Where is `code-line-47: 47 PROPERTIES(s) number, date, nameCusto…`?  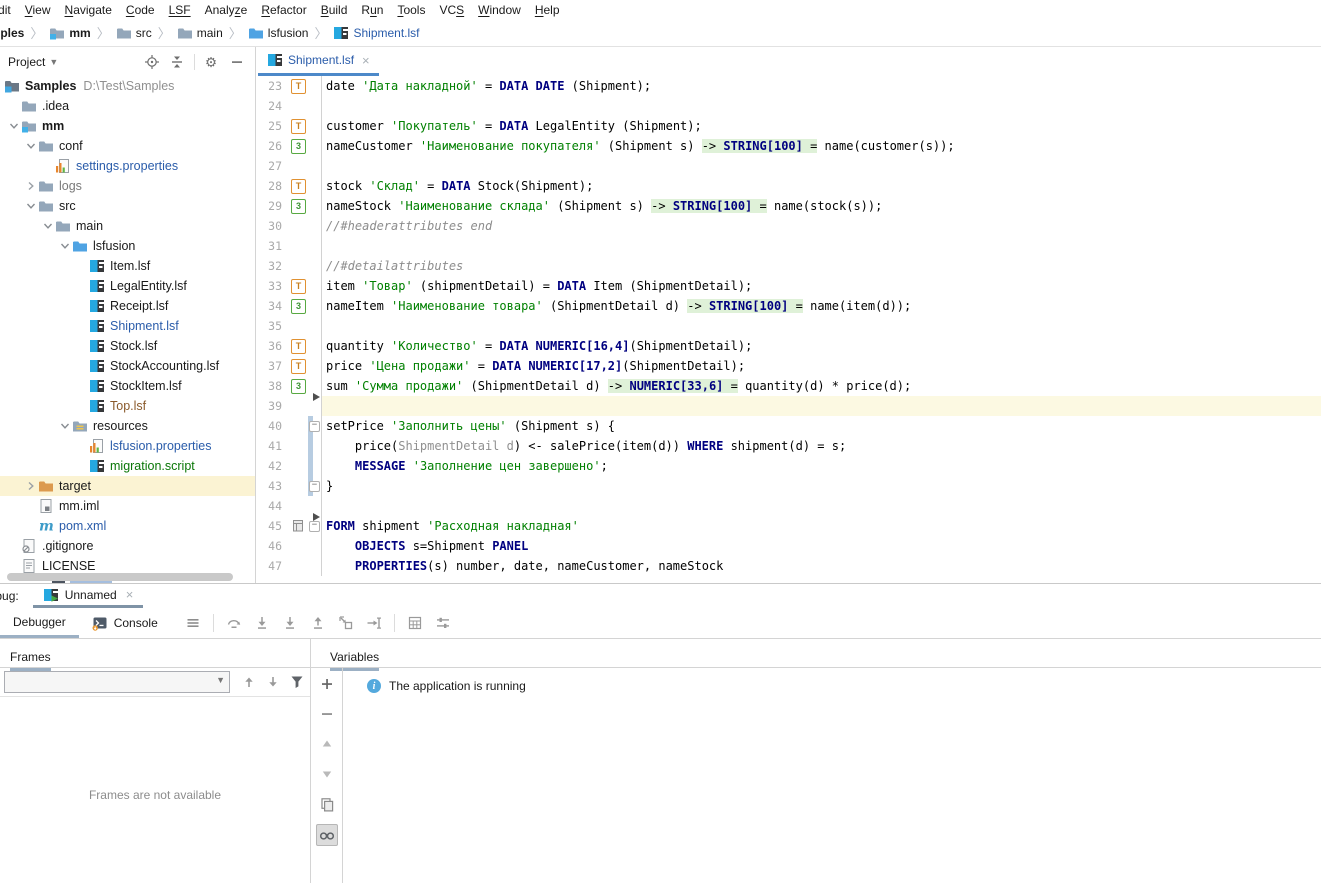
code-line-47: 47 PROPERTIES(s) number, date, nameCusto… is located at coordinates (788, 566).